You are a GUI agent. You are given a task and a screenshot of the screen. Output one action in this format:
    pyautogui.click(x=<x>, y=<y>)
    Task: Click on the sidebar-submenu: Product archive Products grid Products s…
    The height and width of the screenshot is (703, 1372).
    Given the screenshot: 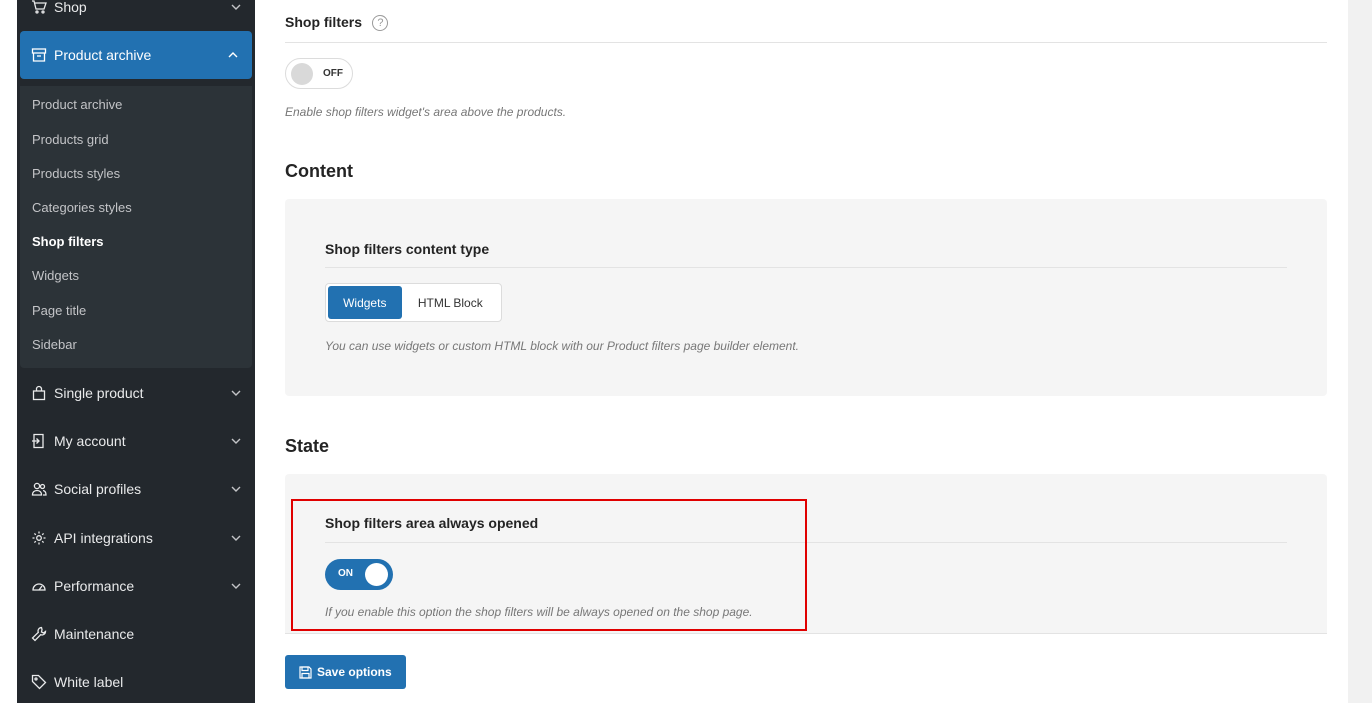 What is the action you would take?
    pyautogui.click(x=136, y=227)
    